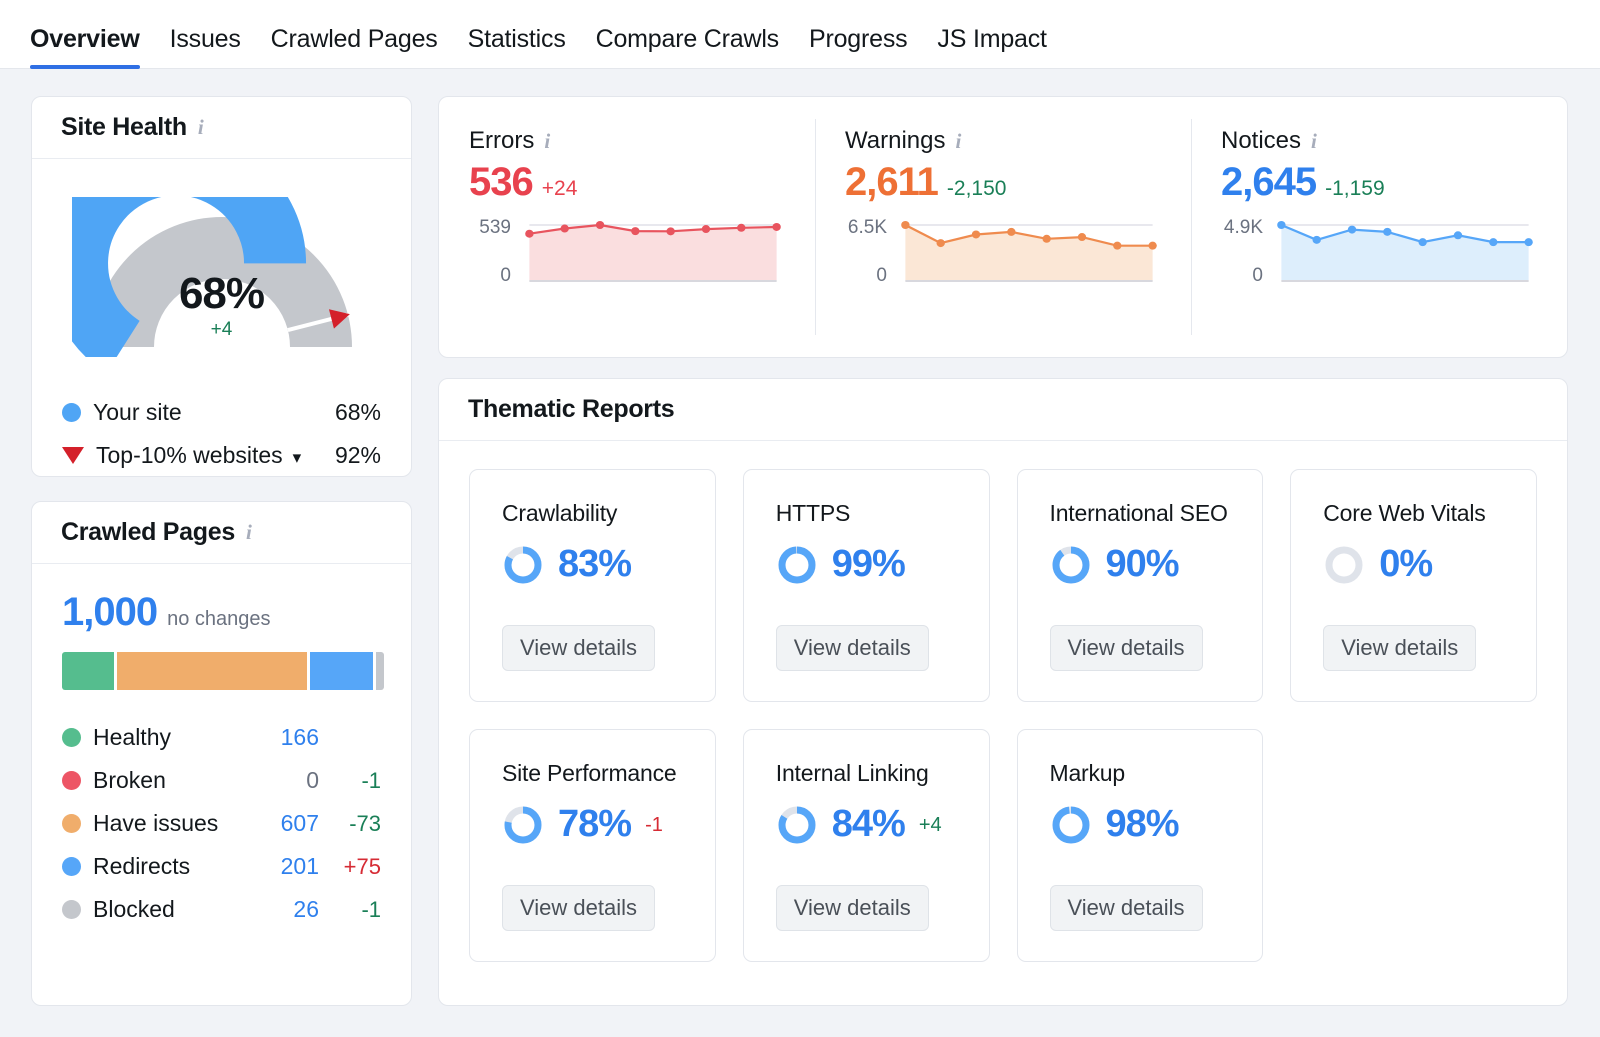 This screenshot has width=1600, height=1037. Describe the element at coordinates (1413, 845) in the screenshot. I see `thematic-grid-empty-slot` at that location.